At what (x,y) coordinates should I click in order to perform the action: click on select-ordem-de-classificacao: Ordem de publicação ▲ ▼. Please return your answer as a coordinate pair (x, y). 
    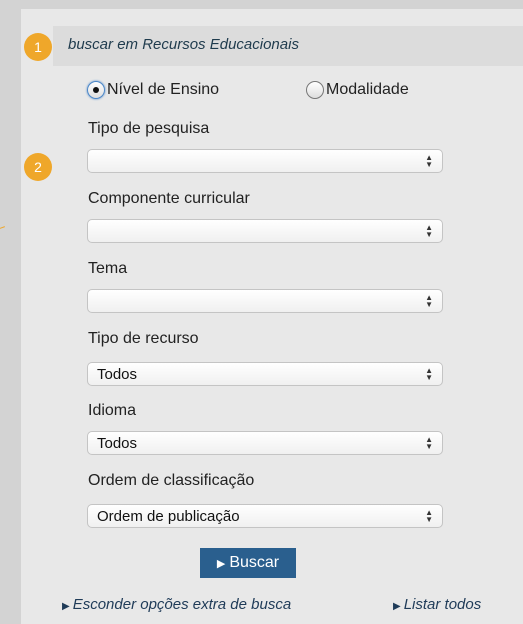
    Looking at the image, I should click on (265, 516).